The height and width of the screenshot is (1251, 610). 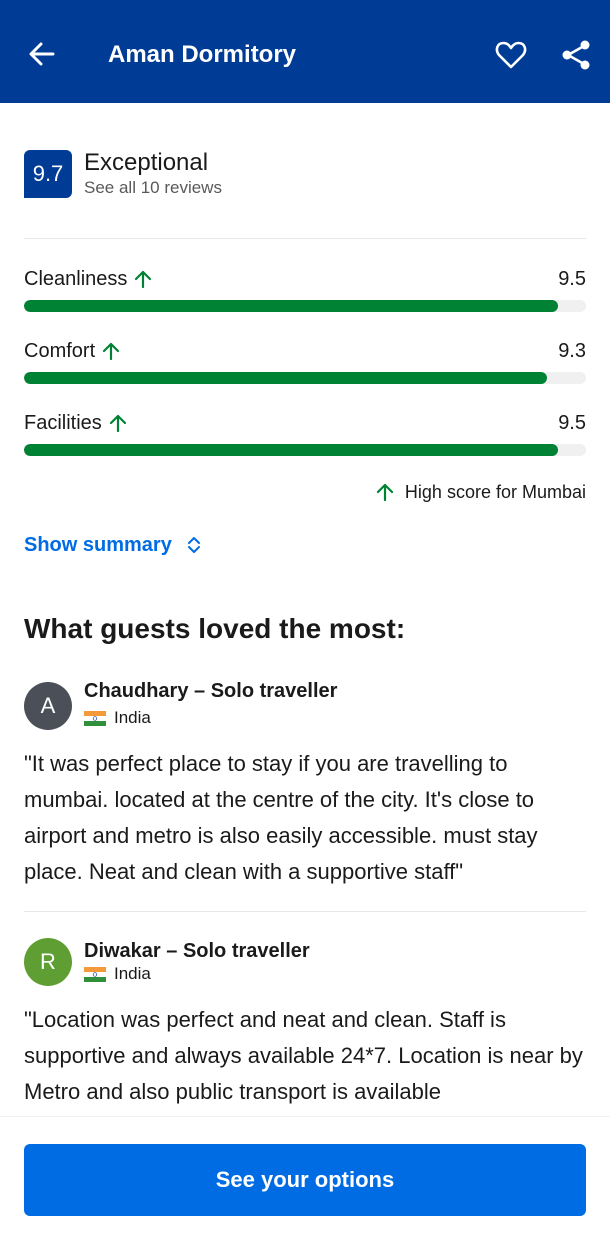 What do you see at coordinates (153, 188) in the screenshot?
I see `see-all-reviews-link: See all 10 reviews` at bounding box center [153, 188].